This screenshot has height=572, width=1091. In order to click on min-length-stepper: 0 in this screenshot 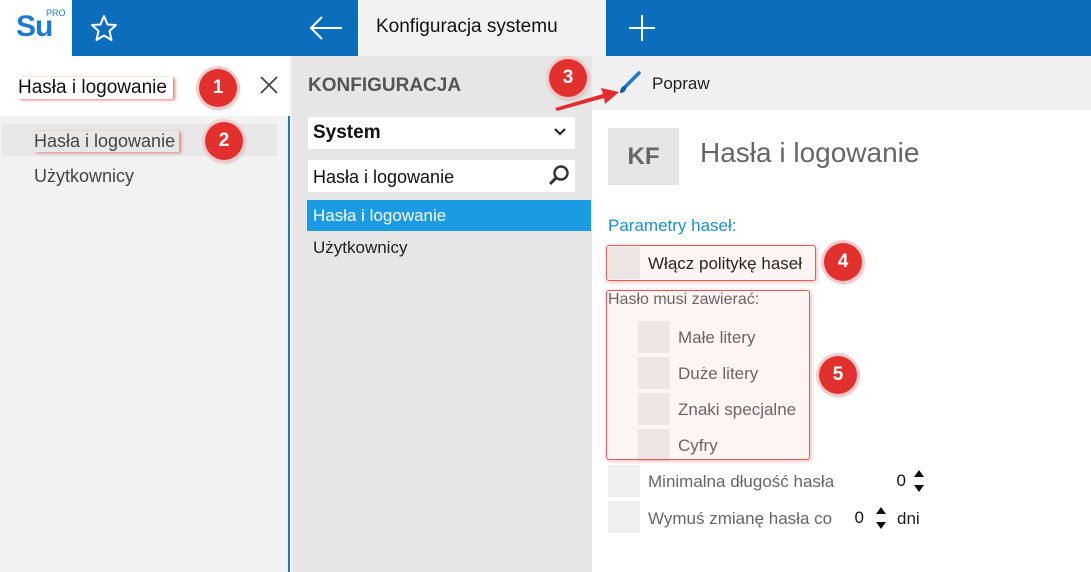, I will do `click(893, 481)`.